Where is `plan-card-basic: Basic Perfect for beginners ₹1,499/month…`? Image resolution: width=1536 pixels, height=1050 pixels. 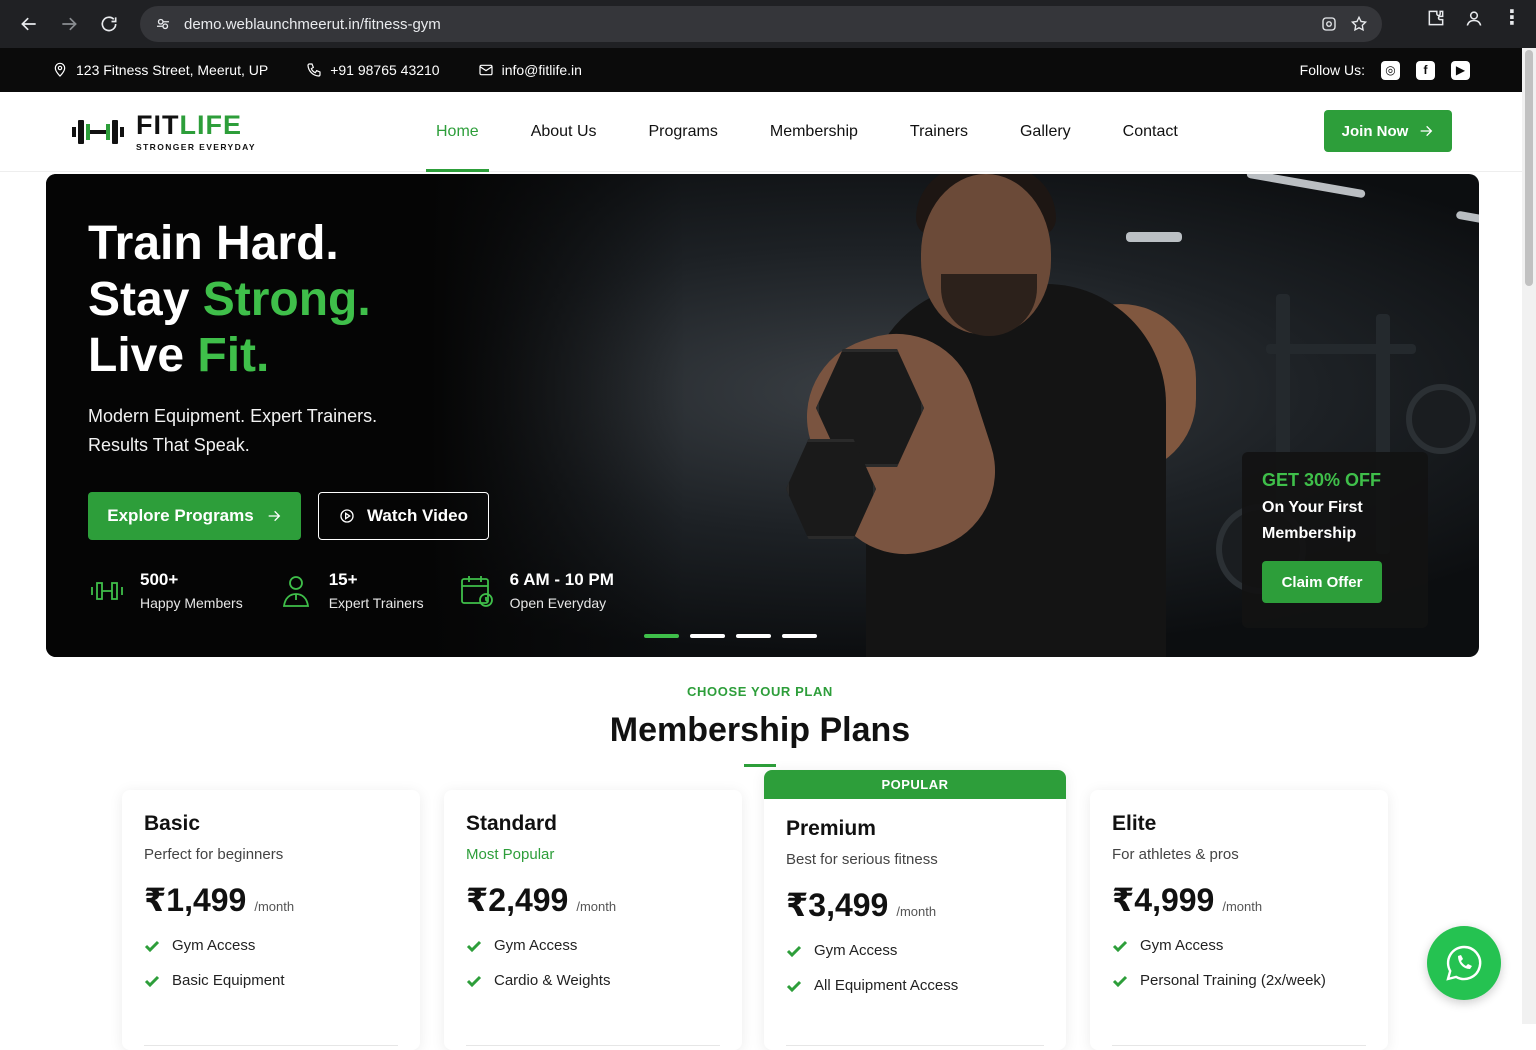 plan-card-basic: Basic Perfect for beginners ₹1,499/month… is located at coordinates (271, 920).